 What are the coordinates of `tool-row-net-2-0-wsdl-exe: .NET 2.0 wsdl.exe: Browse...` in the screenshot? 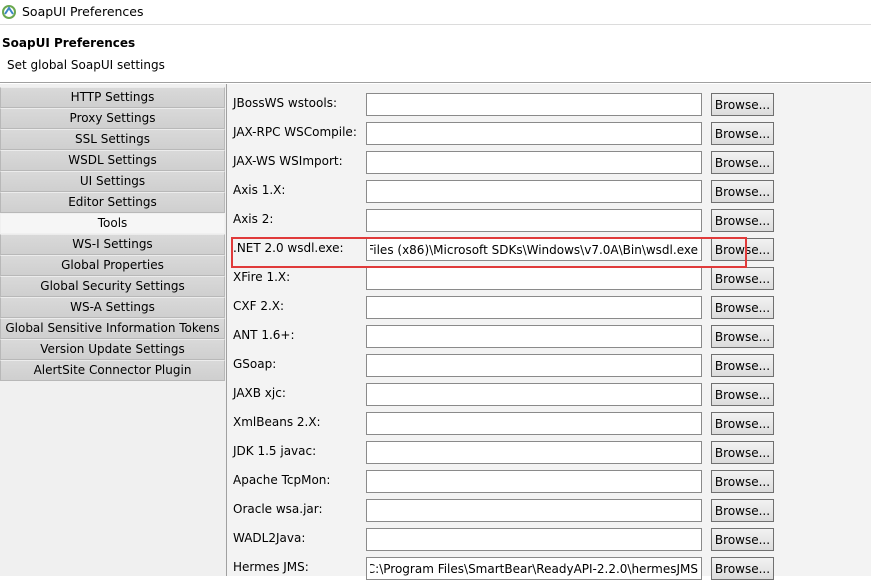 It's located at (549, 248).